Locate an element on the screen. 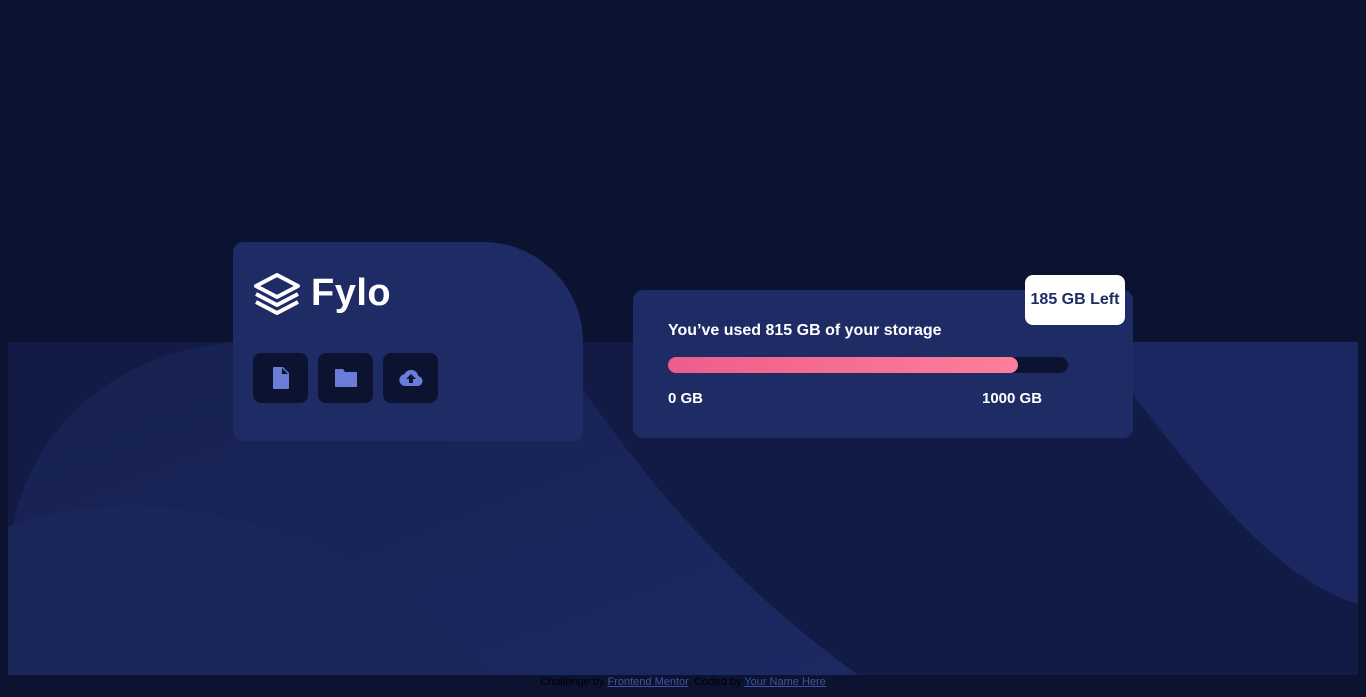 The width and height of the screenshot is (1366, 697). brand-name: Fylo is located at coordinates (351, 293).